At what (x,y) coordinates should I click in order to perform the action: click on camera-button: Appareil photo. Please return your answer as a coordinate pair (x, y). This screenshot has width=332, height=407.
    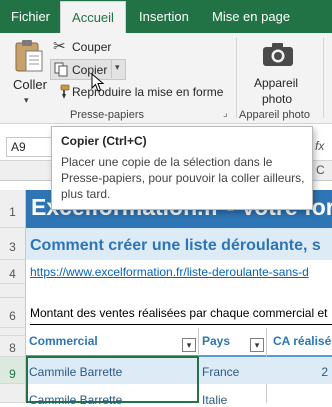
    Looking at the image, I should click on (278, 72).